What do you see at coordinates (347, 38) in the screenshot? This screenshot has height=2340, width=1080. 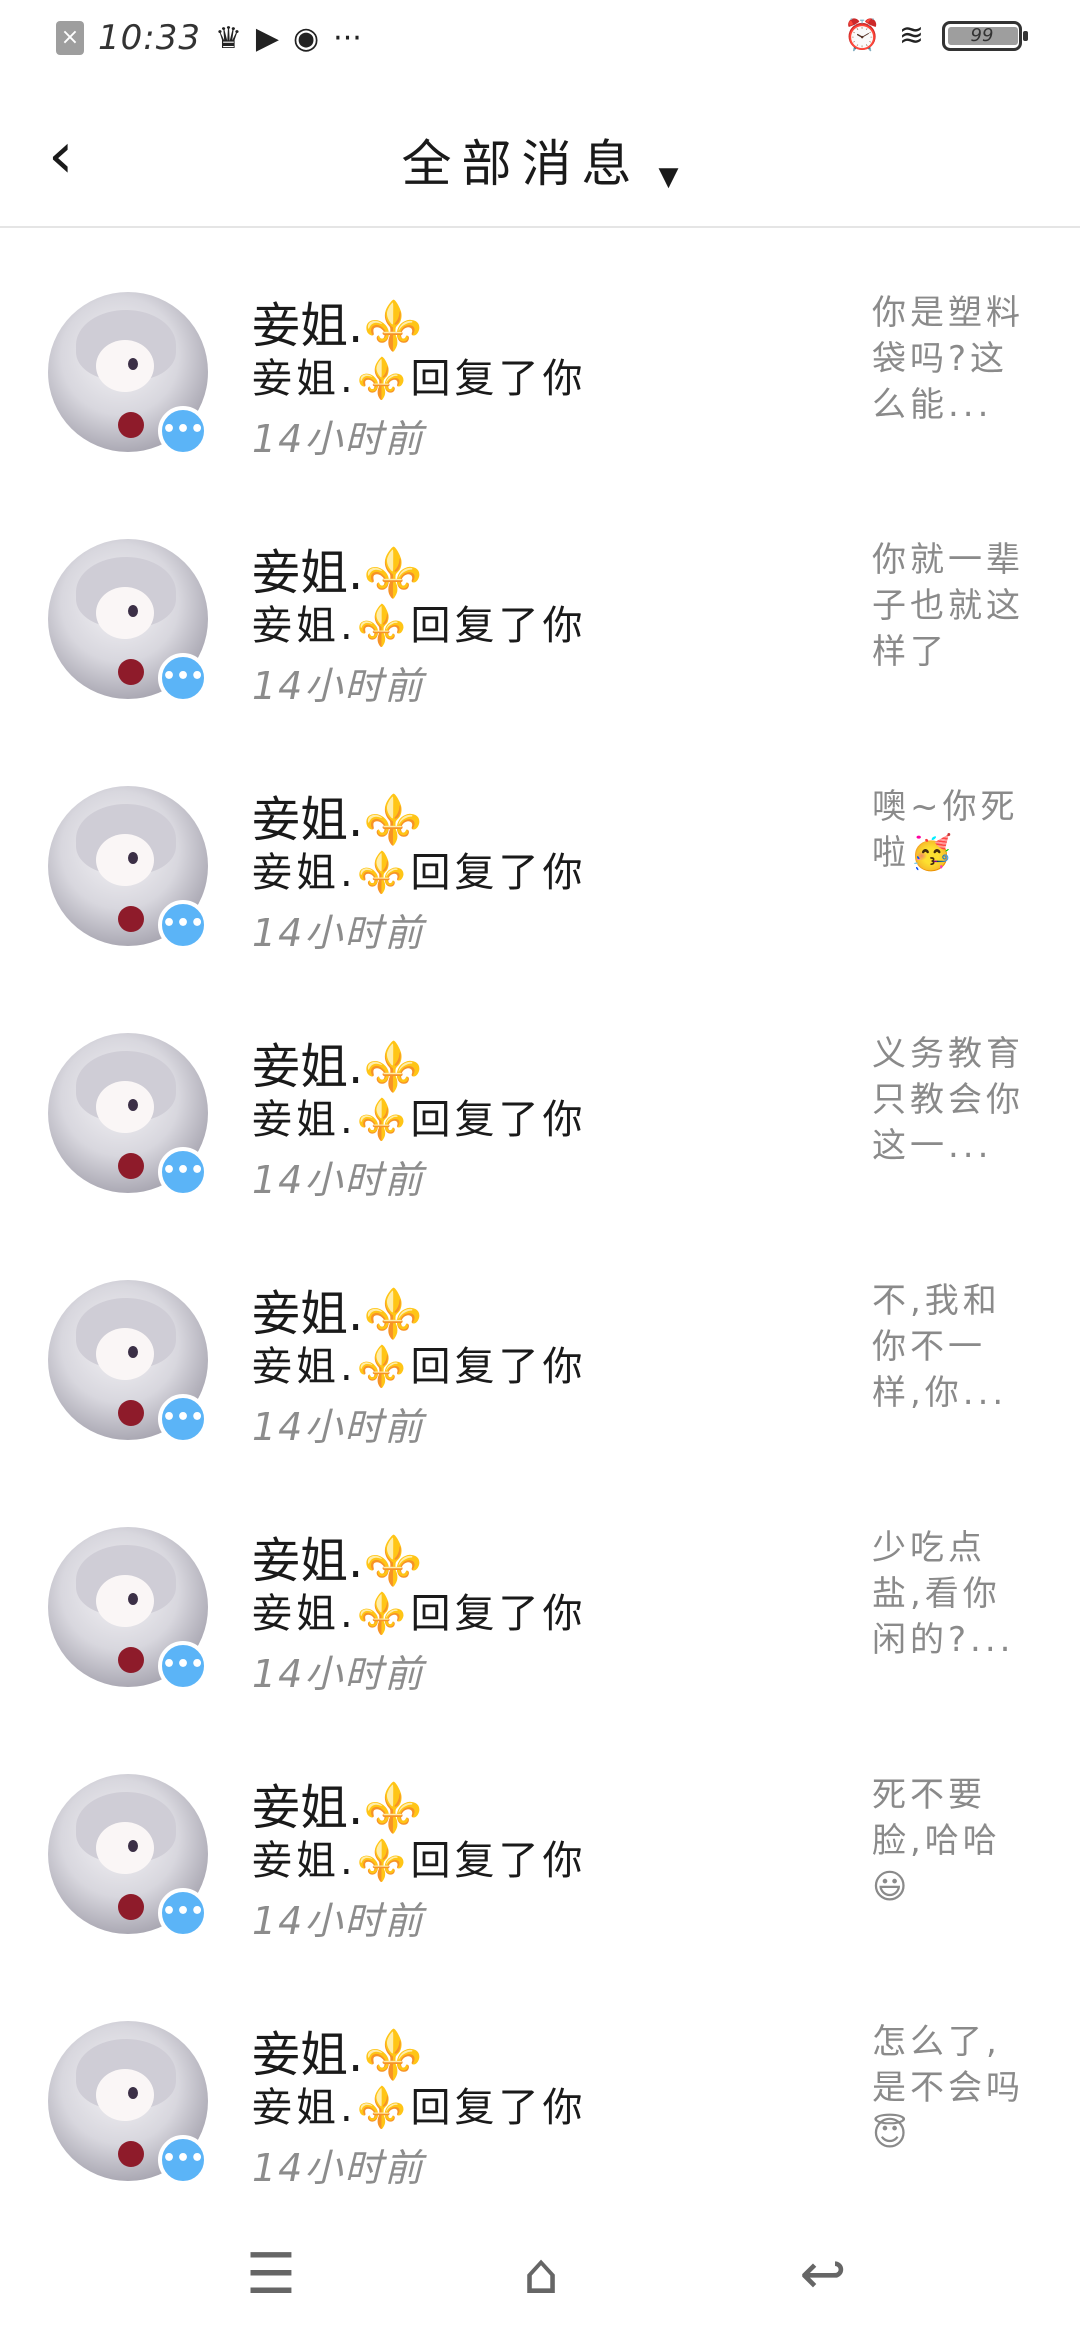 I see `more-icon: ···` at bounding box center [347, 38].